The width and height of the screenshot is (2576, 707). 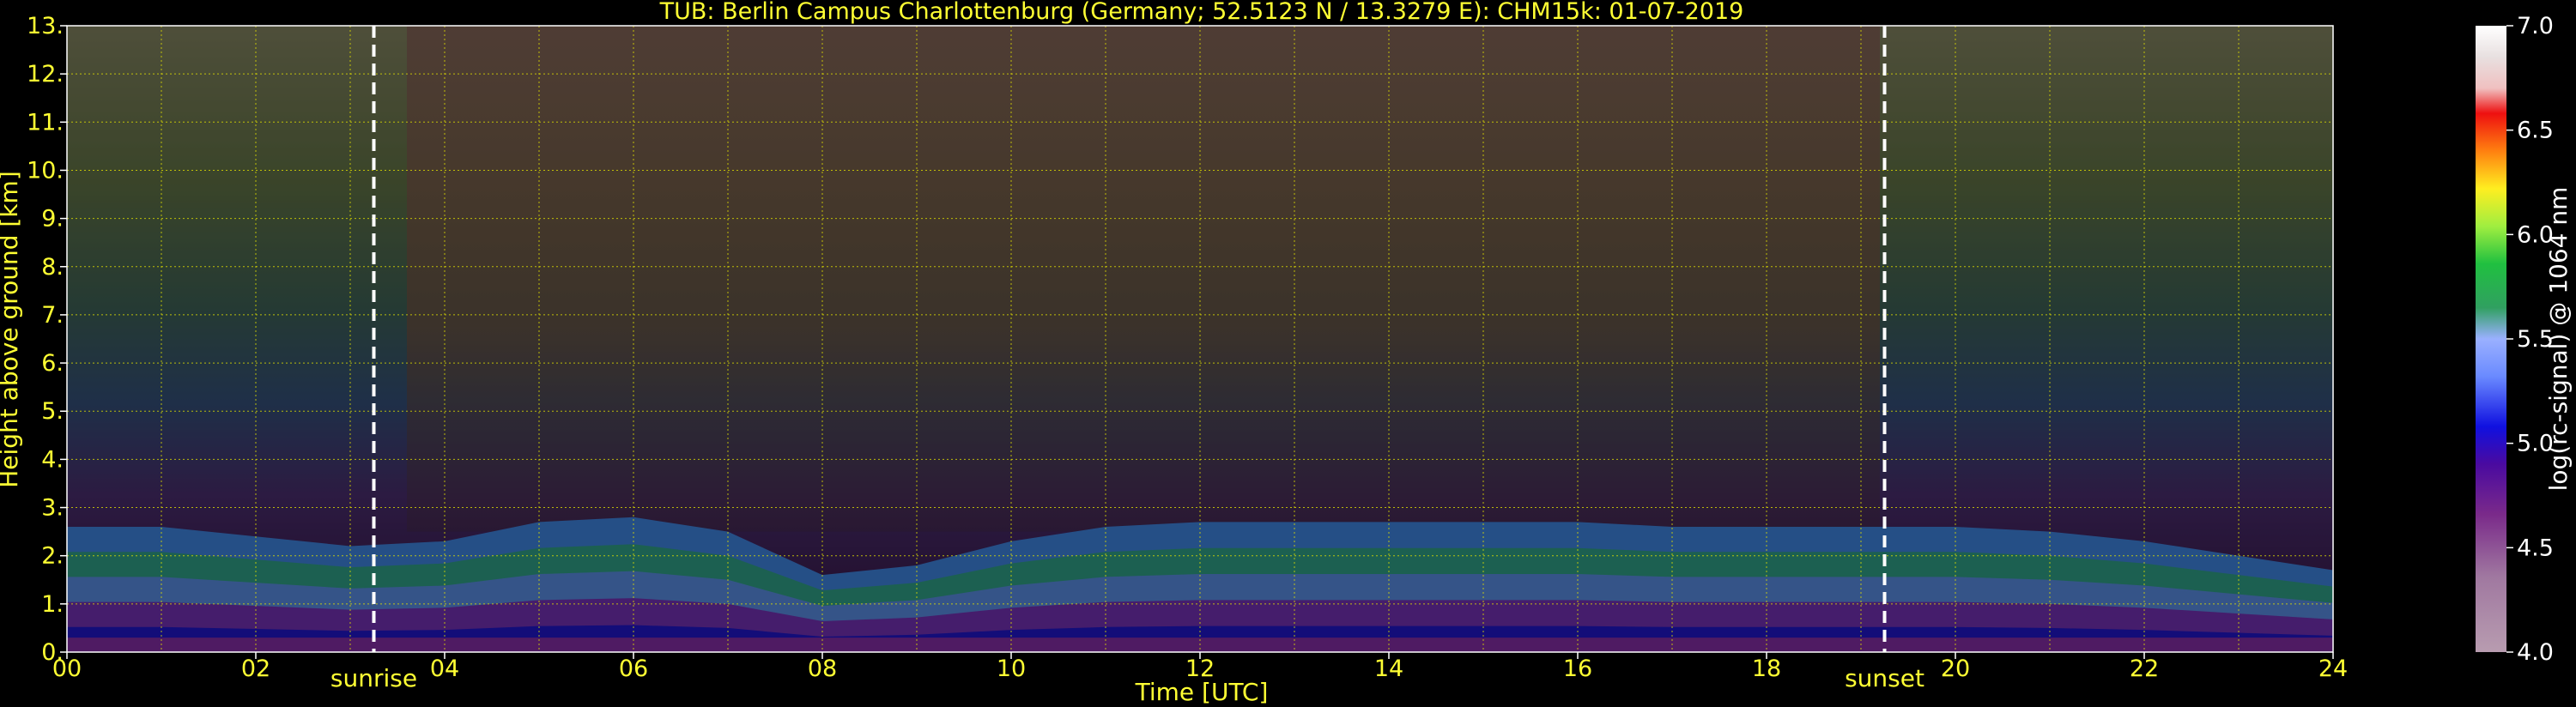 What do you see at coordinates (45, 171) in the screenshot?
I see `y-tick-label: 10.` at bounding box center [45, 171].